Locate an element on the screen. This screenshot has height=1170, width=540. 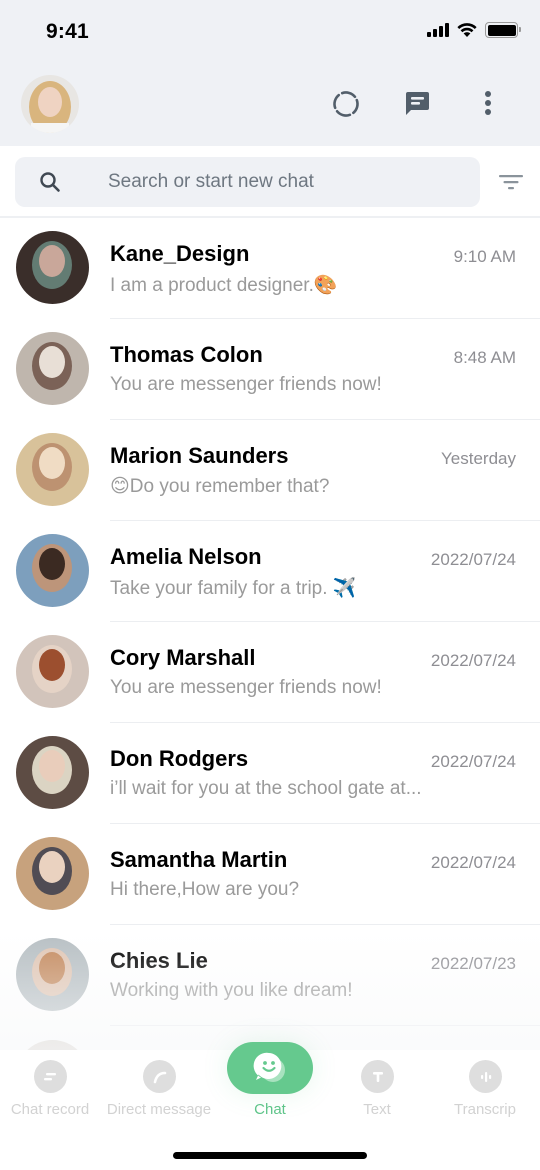
tab-label: Chat record is located at coordinates (50, 1109).